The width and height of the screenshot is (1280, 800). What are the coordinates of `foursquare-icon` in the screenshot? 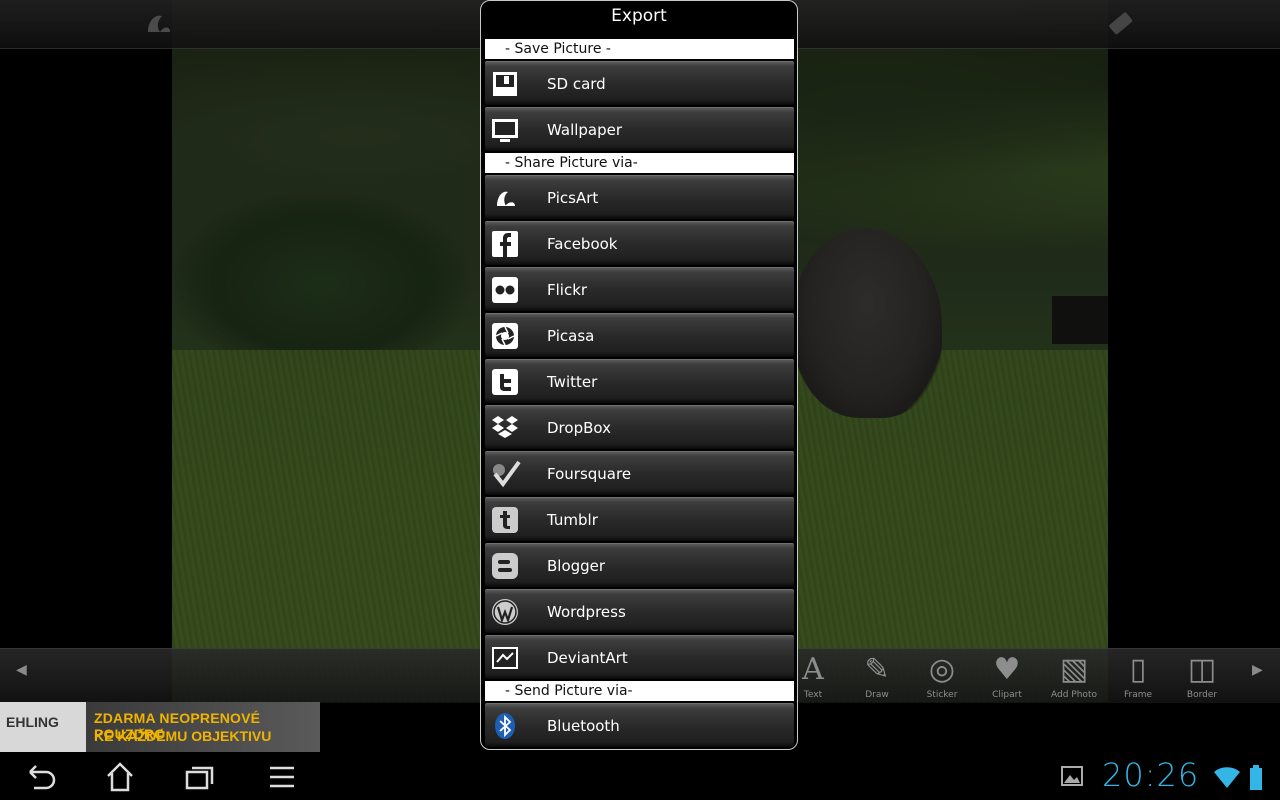 It's located at (505, 474).